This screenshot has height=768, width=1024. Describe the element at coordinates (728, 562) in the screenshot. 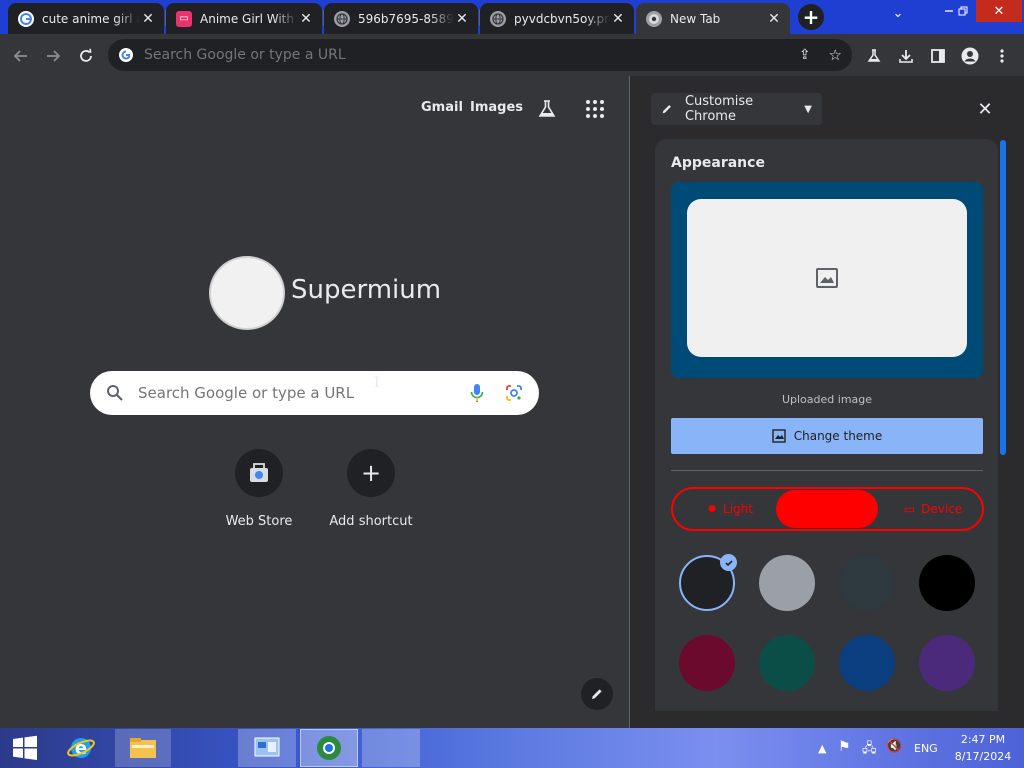

I see `checkmark-icon` at that location.